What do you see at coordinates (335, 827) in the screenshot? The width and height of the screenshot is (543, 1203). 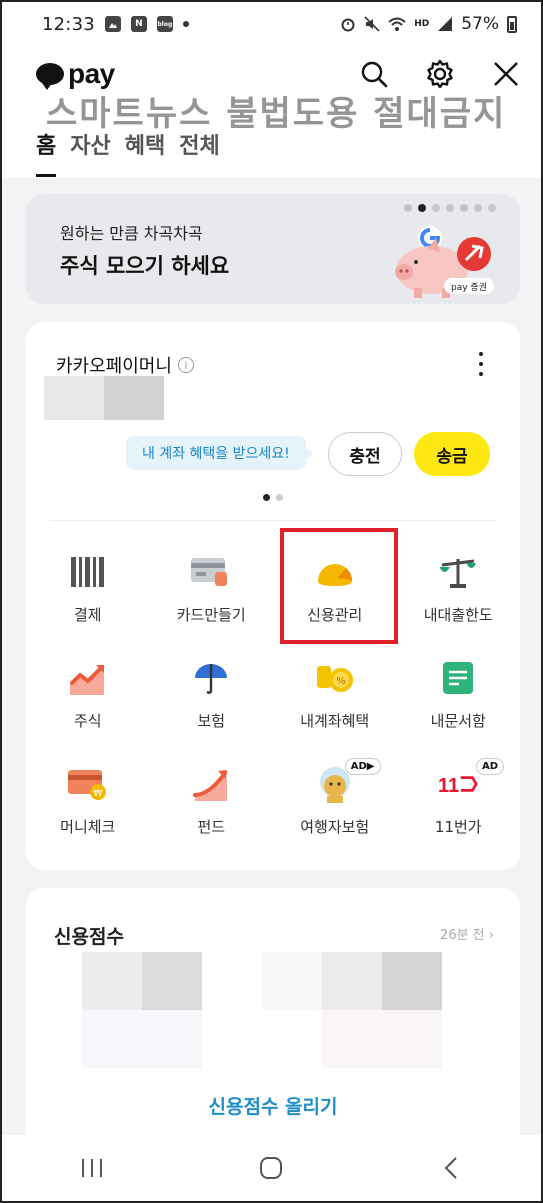 I see `menu-label: 여행자보험` at bounding box center [335, 827].